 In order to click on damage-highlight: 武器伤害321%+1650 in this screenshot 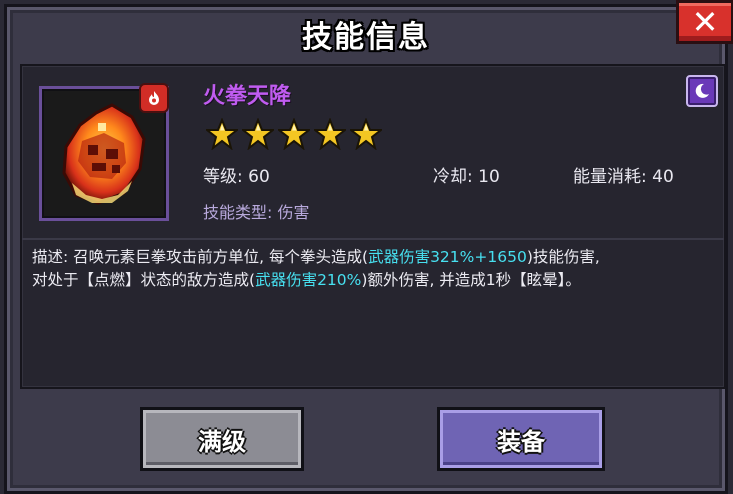, I will do `click(447, 257)`.